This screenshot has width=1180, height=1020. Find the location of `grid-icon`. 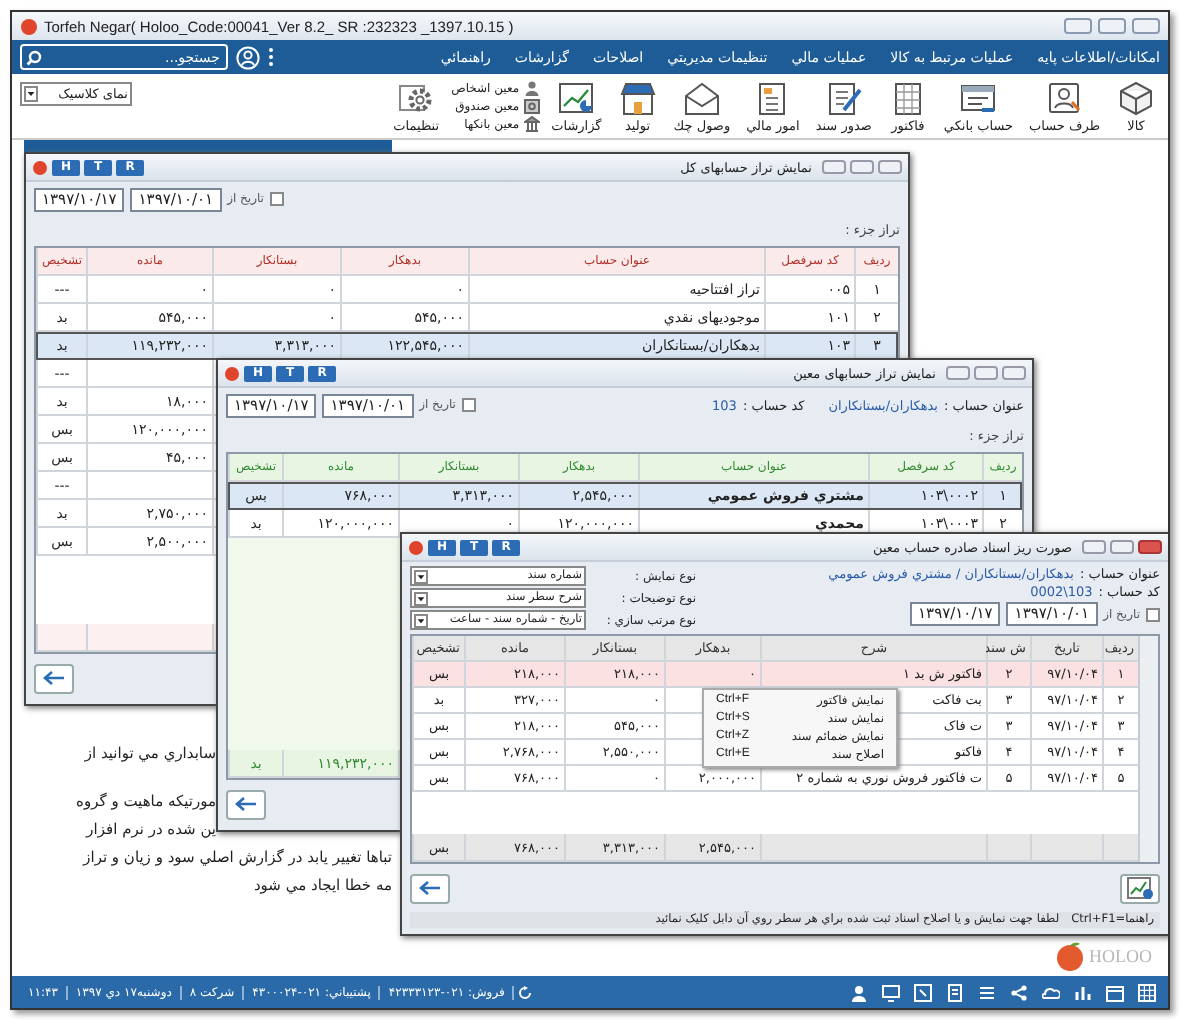

grid-icon is located at coordinates (1147, 992).